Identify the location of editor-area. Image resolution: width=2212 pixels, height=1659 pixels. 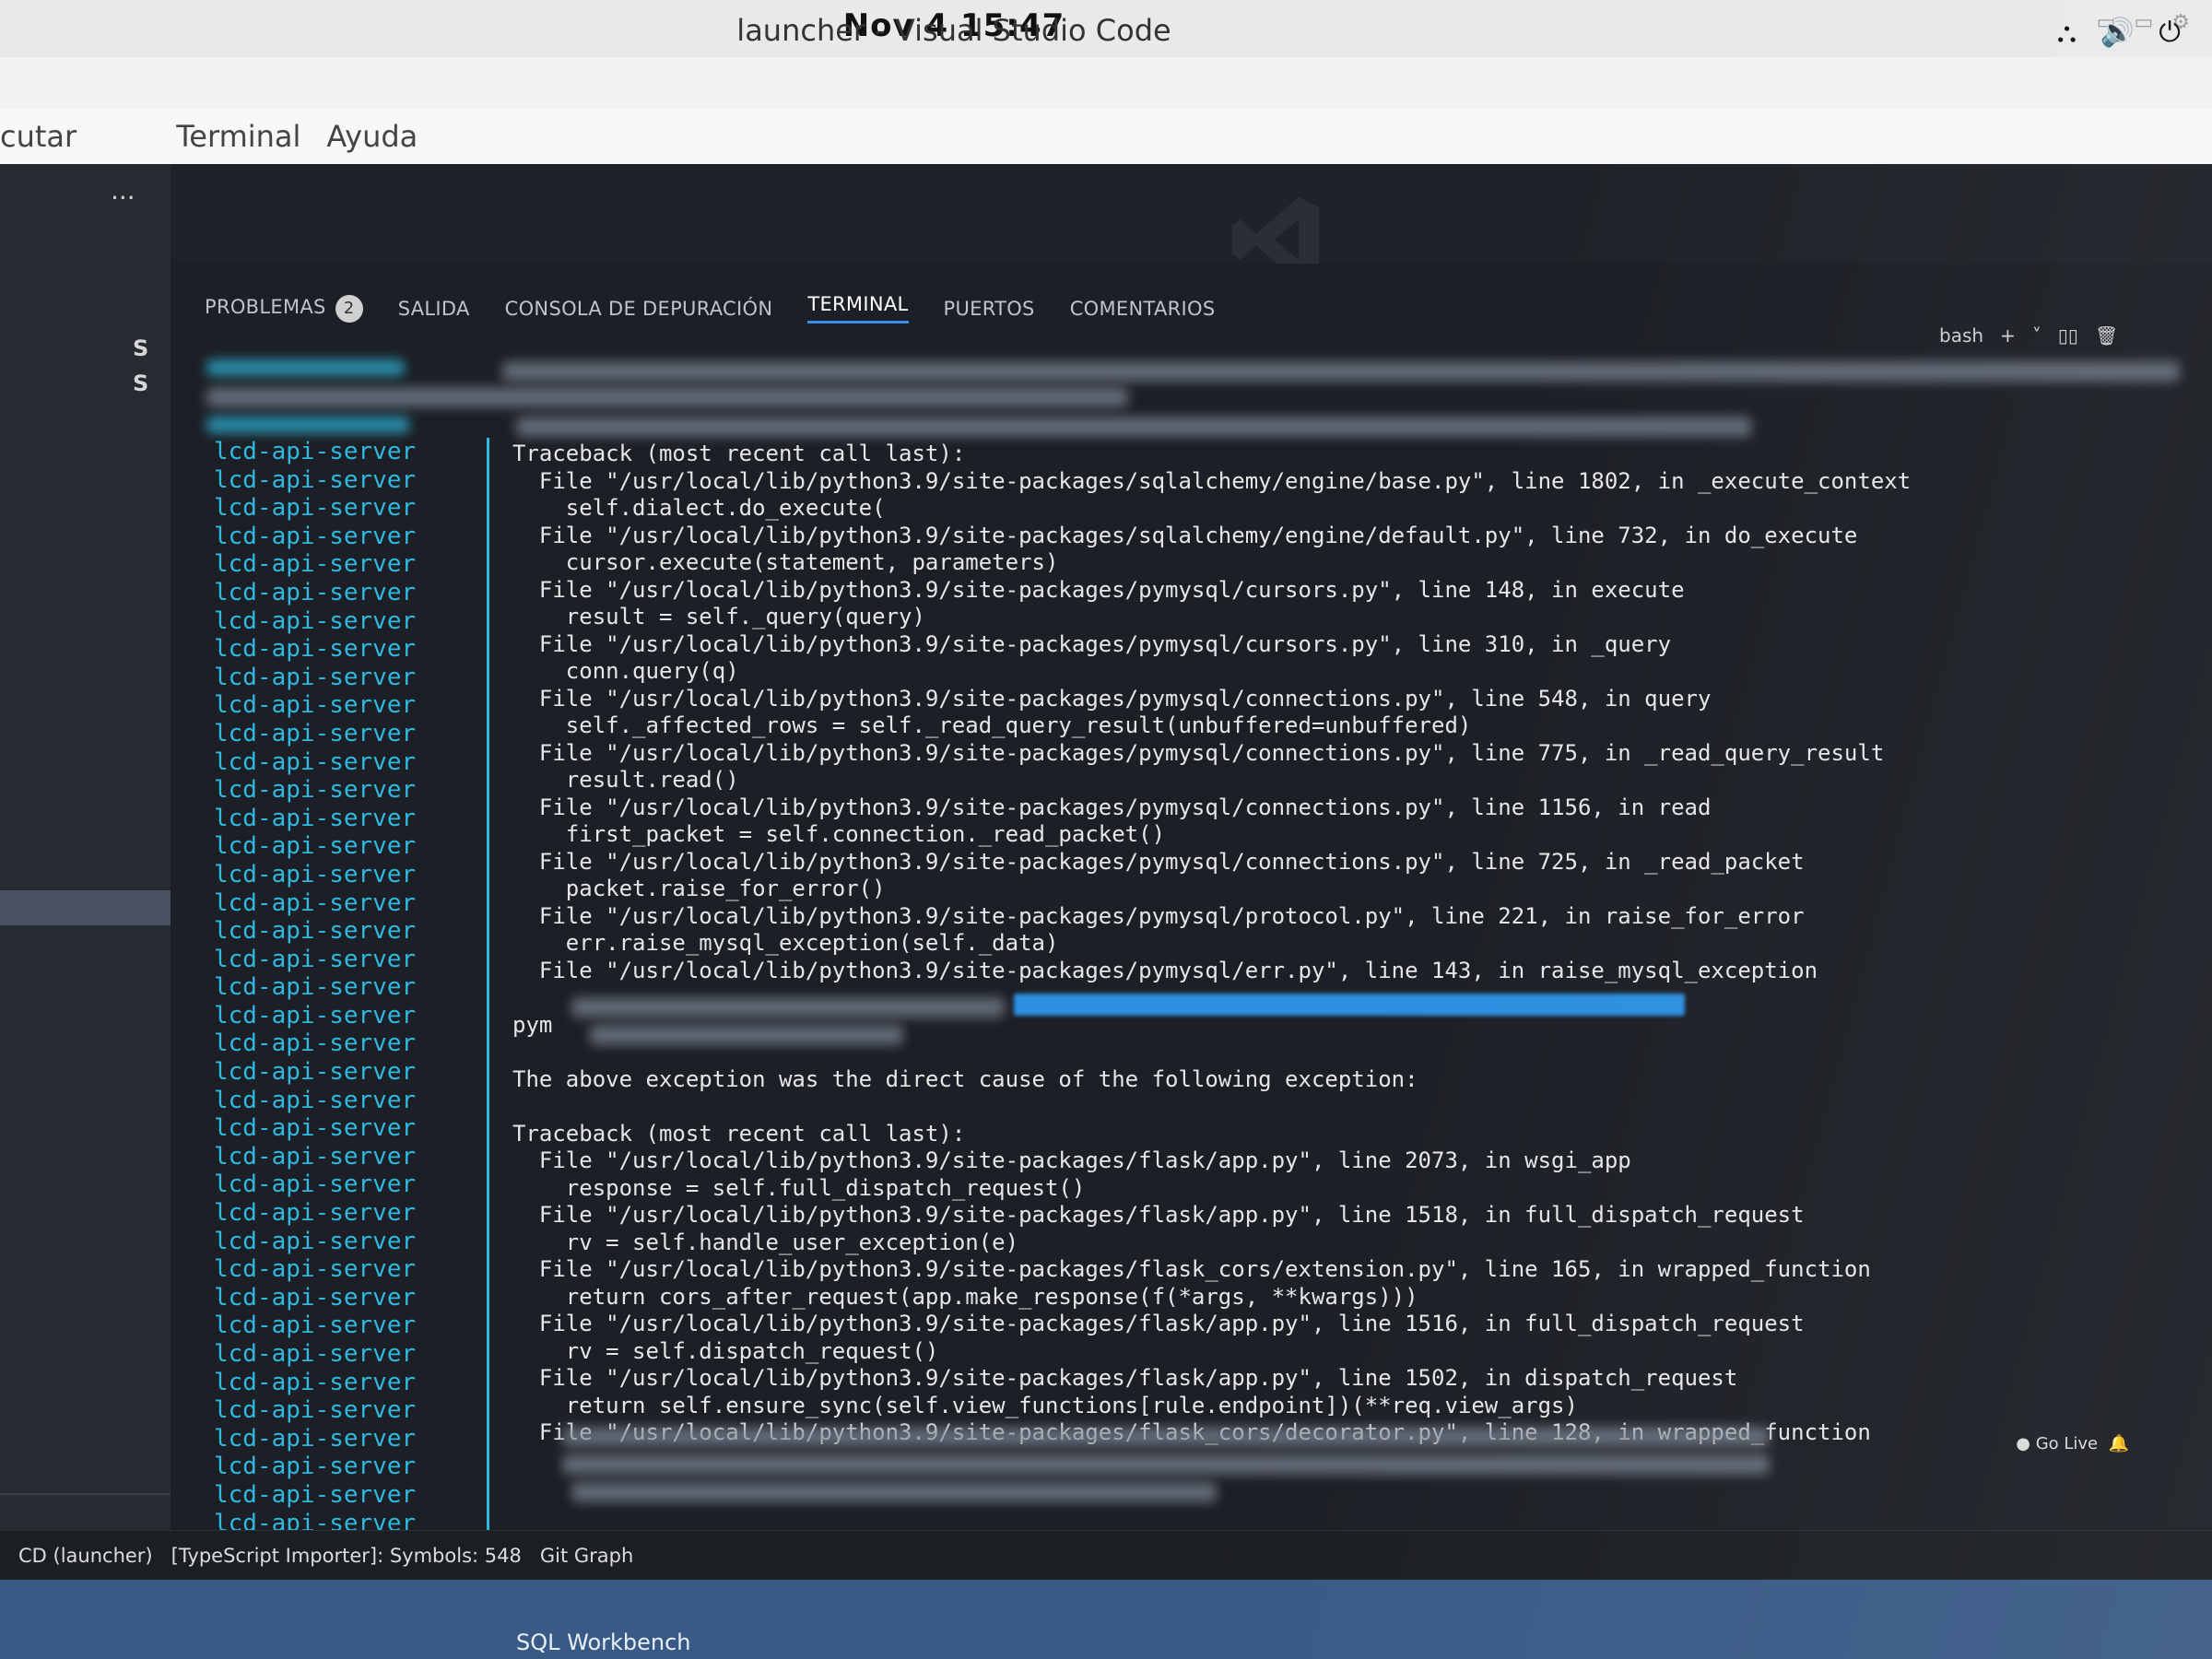
(1191, 214).